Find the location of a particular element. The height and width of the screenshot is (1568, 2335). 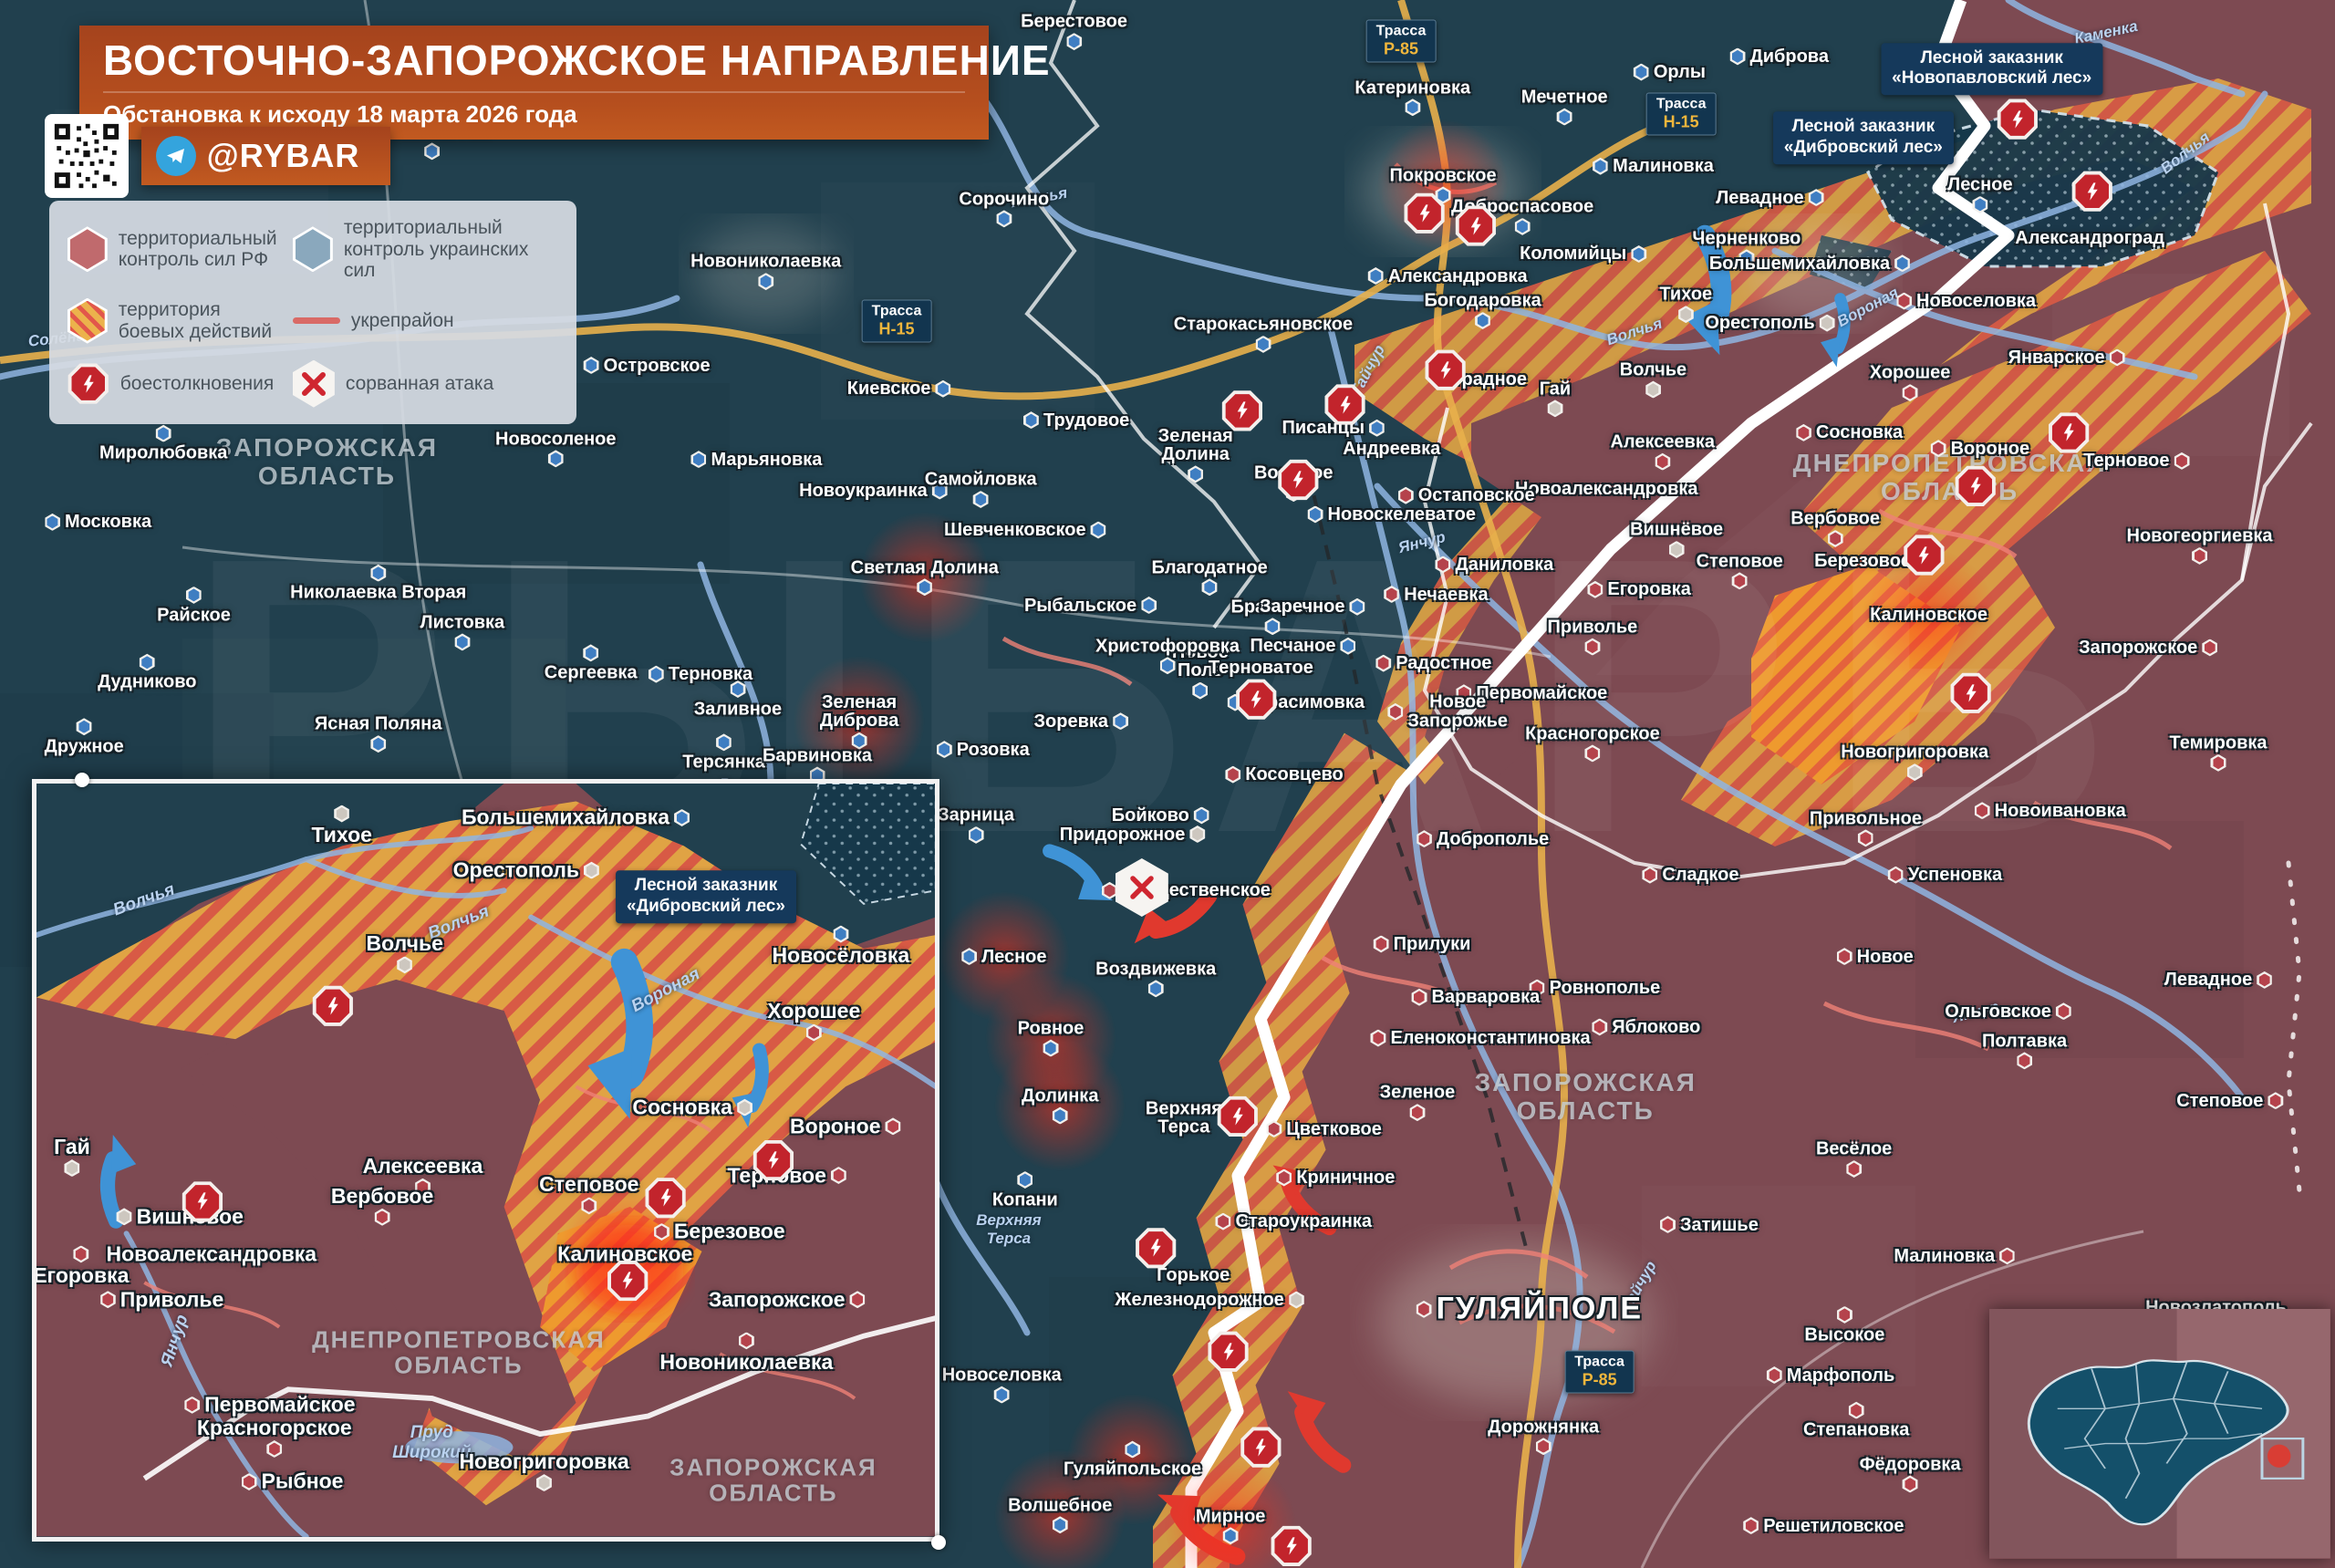

river-label: Пруд Широкий is located at coordinates (432, 1442).